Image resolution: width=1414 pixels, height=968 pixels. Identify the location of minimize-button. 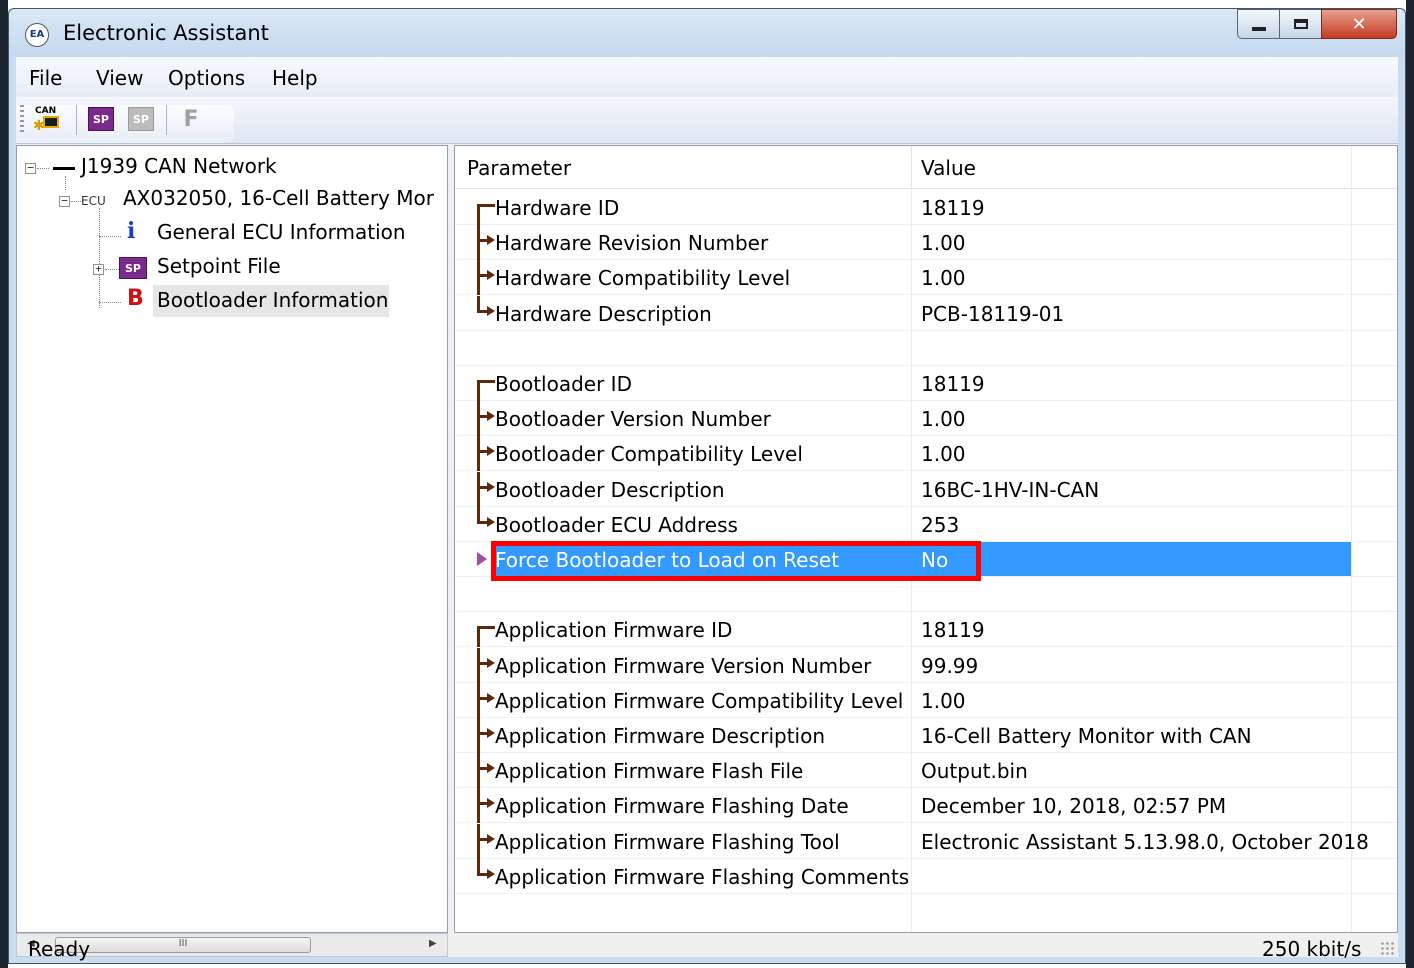
(1258, 24).